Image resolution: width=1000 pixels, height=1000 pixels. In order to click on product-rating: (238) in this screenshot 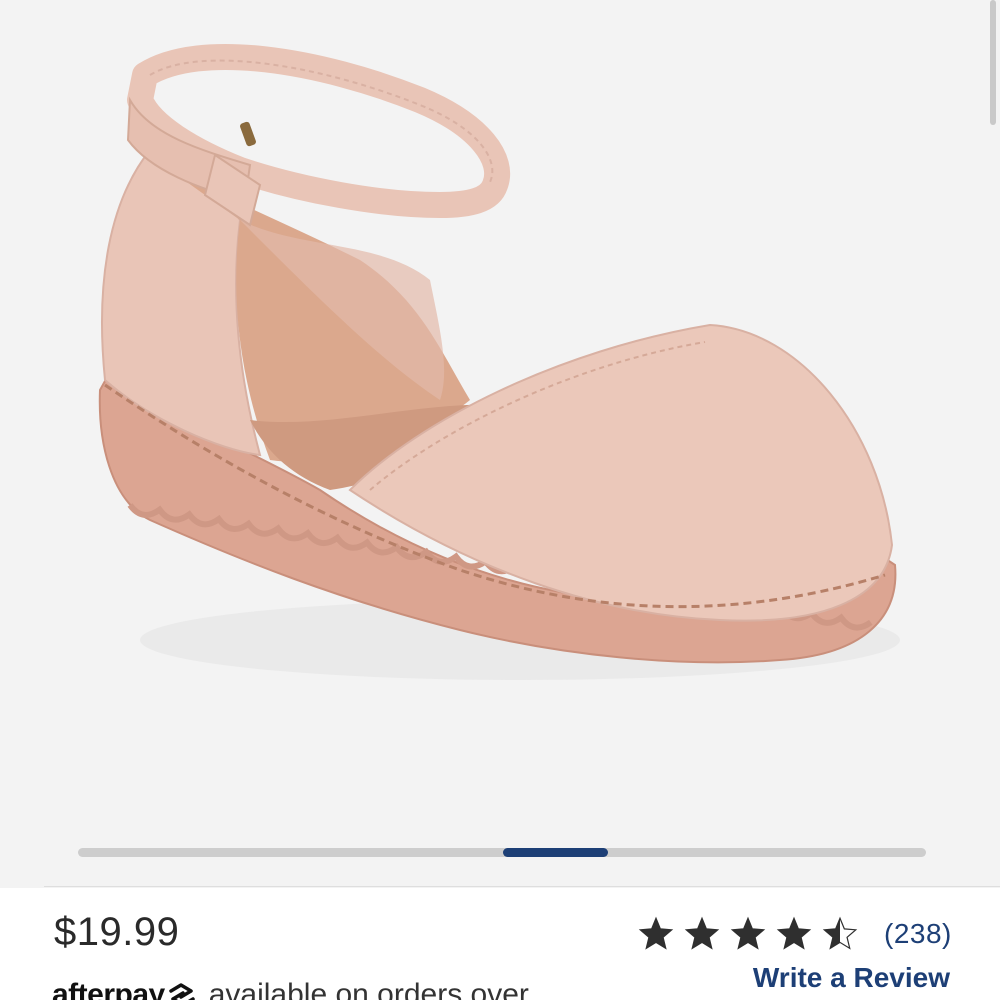, I will do `click(795, 934)`.